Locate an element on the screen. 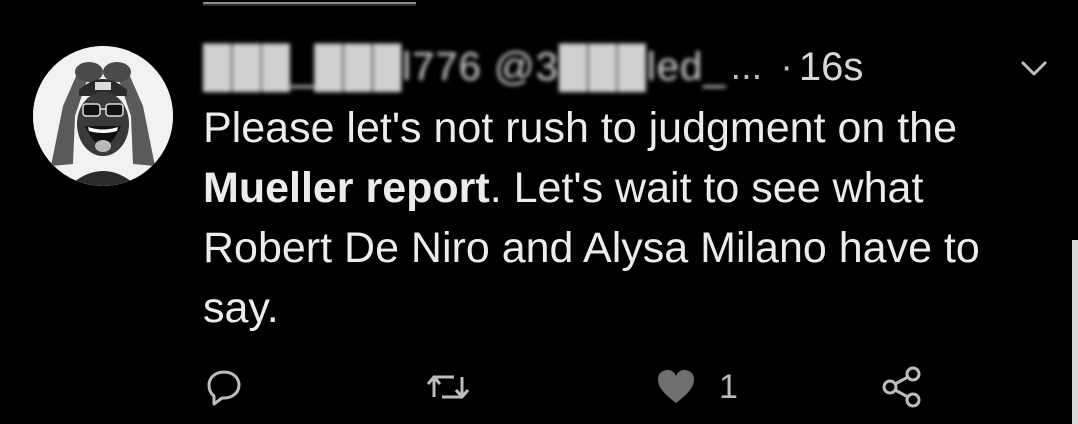 This screenshot has height=424, width=1078. previous-tweet-divider is located at coordinates (309, 4).